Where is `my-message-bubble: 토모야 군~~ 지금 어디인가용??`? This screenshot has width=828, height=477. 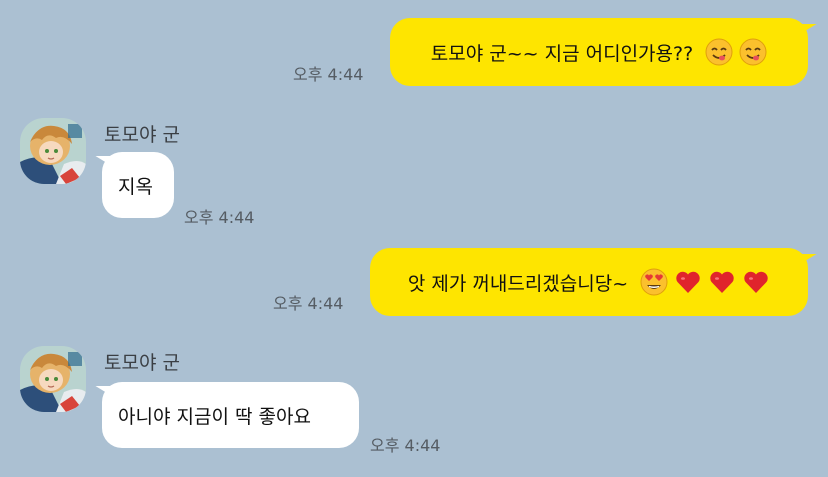
my-message-bubble: 토모야 군~~ 지금 어디인가용?? is located at coordinates (599, 52).